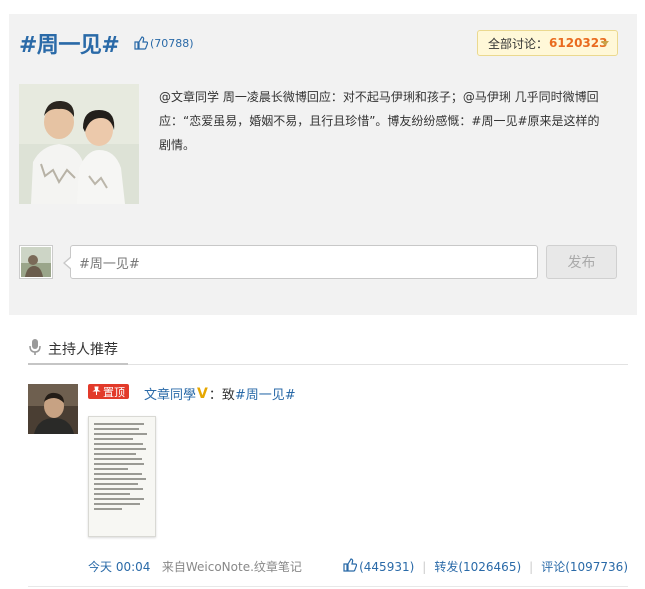 The width and height of the screenshot is (645, 589). I want to click on discuss-count: 6120323, so click(578, 43).